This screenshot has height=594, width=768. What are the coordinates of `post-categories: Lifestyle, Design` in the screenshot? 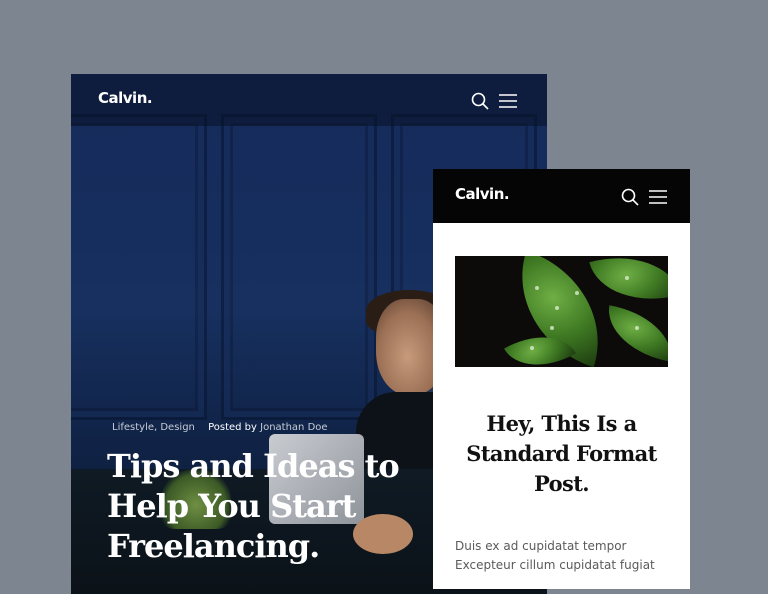 It's located at (153, 427).